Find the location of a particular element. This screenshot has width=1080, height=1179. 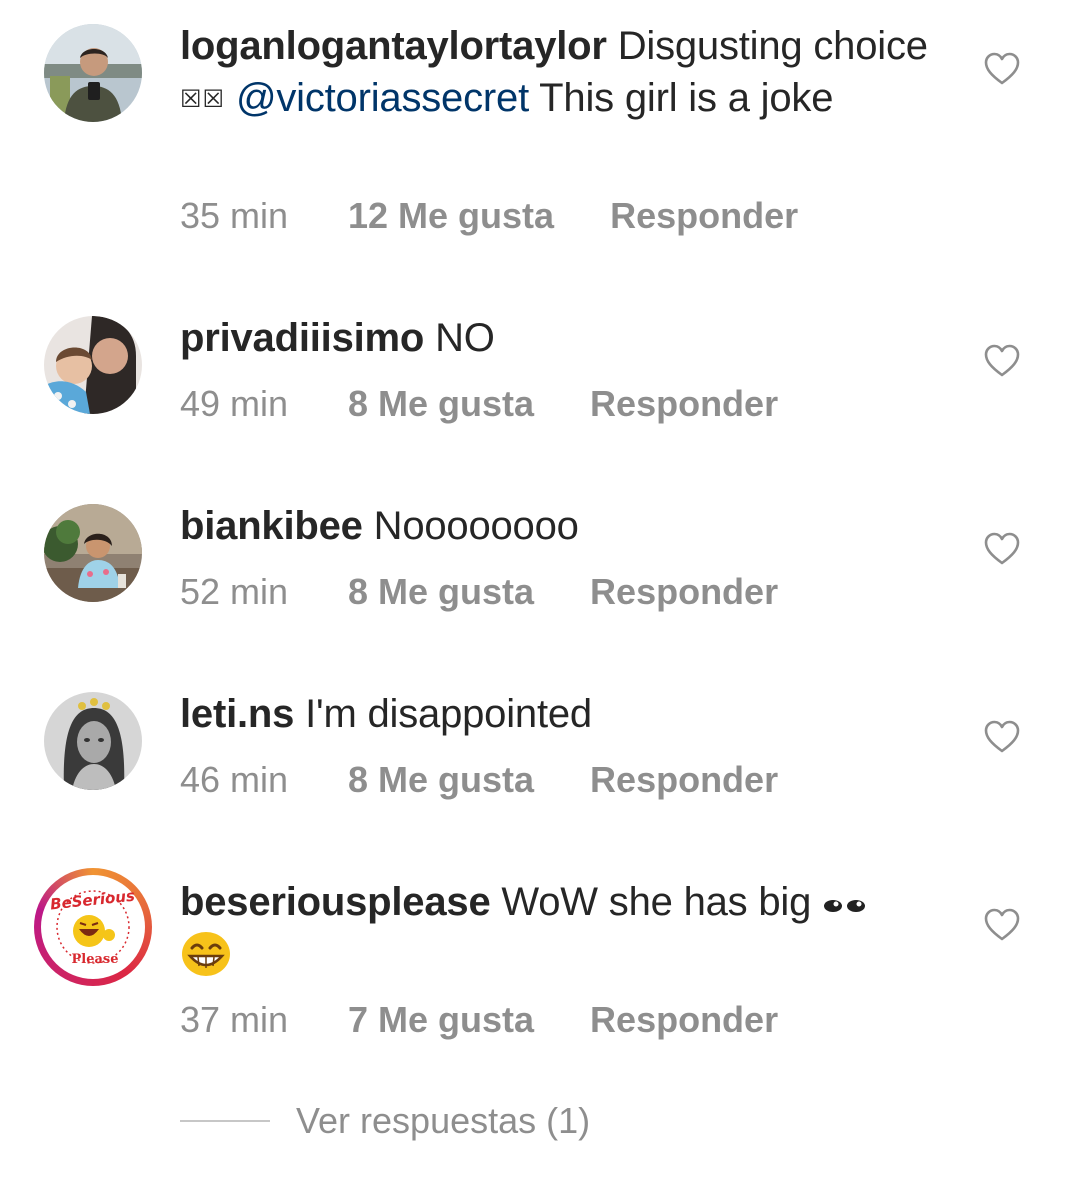

comment-username: beseriousplease is located at coordinates (335, 902).